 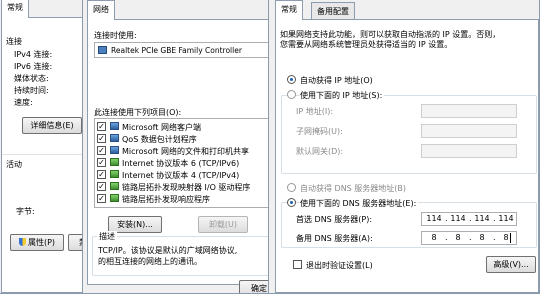 What do you see at coordinates (334, 219) in the screenshot?
I see `preferred-dns-label: 首选 DNS 服务器(P):` at bounding box center [334, 219].